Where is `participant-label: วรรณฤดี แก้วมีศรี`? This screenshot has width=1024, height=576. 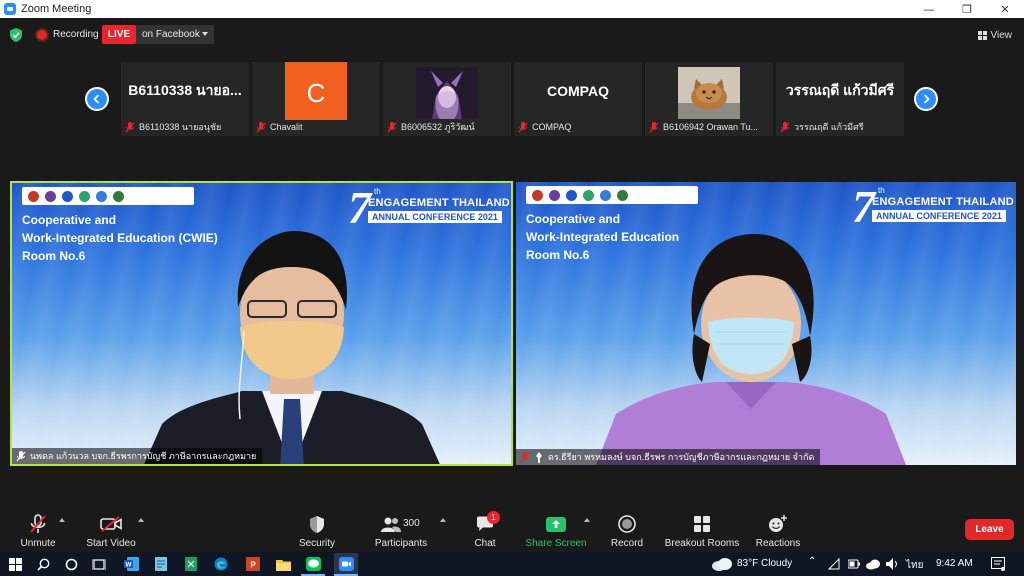 participant-label: วรรณฤดี แก้วมีศรี is located at coordinates (822, 127).